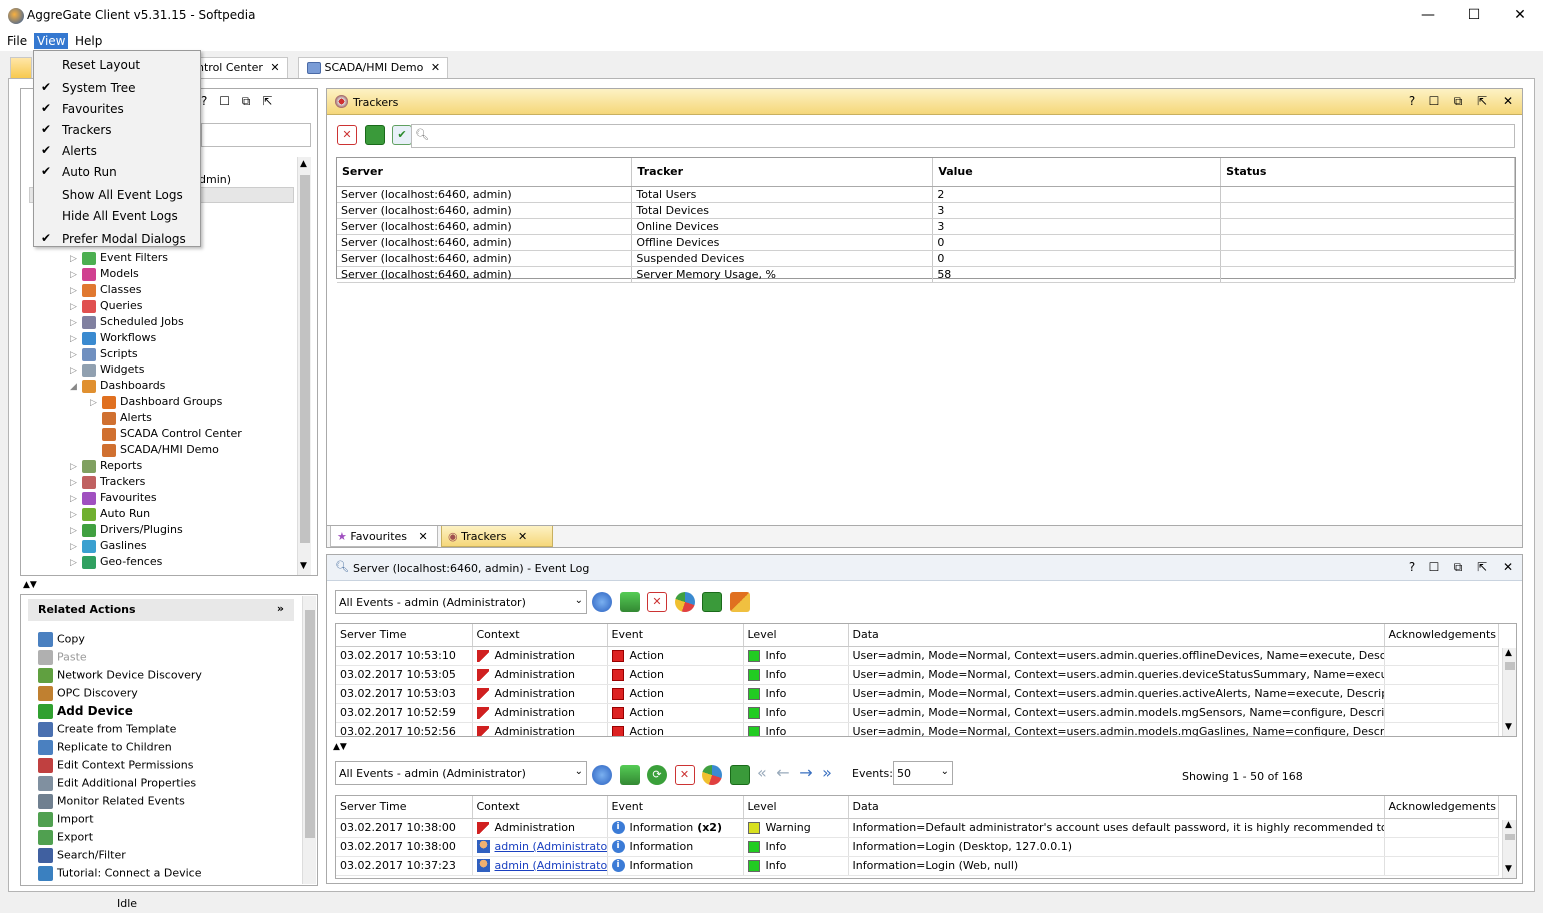  Describe the element at coordinates (117, 130) in the screenshot. I see `view-menu-item: ✔ Trackers` at that location.